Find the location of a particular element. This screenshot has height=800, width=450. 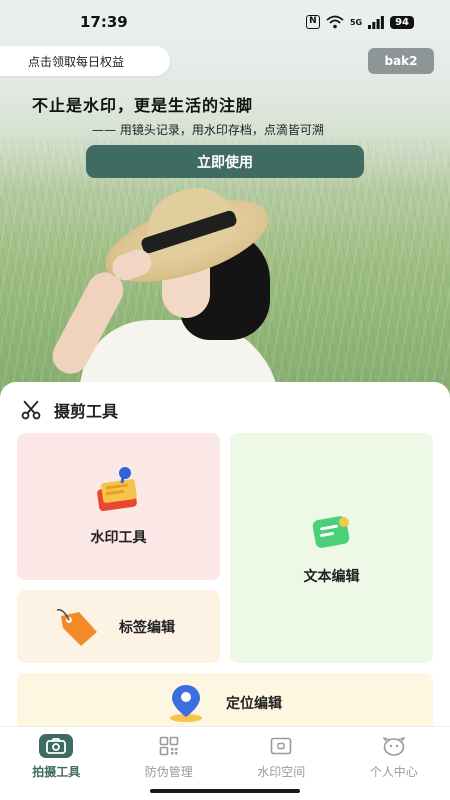

nfc-icon: N is located at coordinates (312, 22).